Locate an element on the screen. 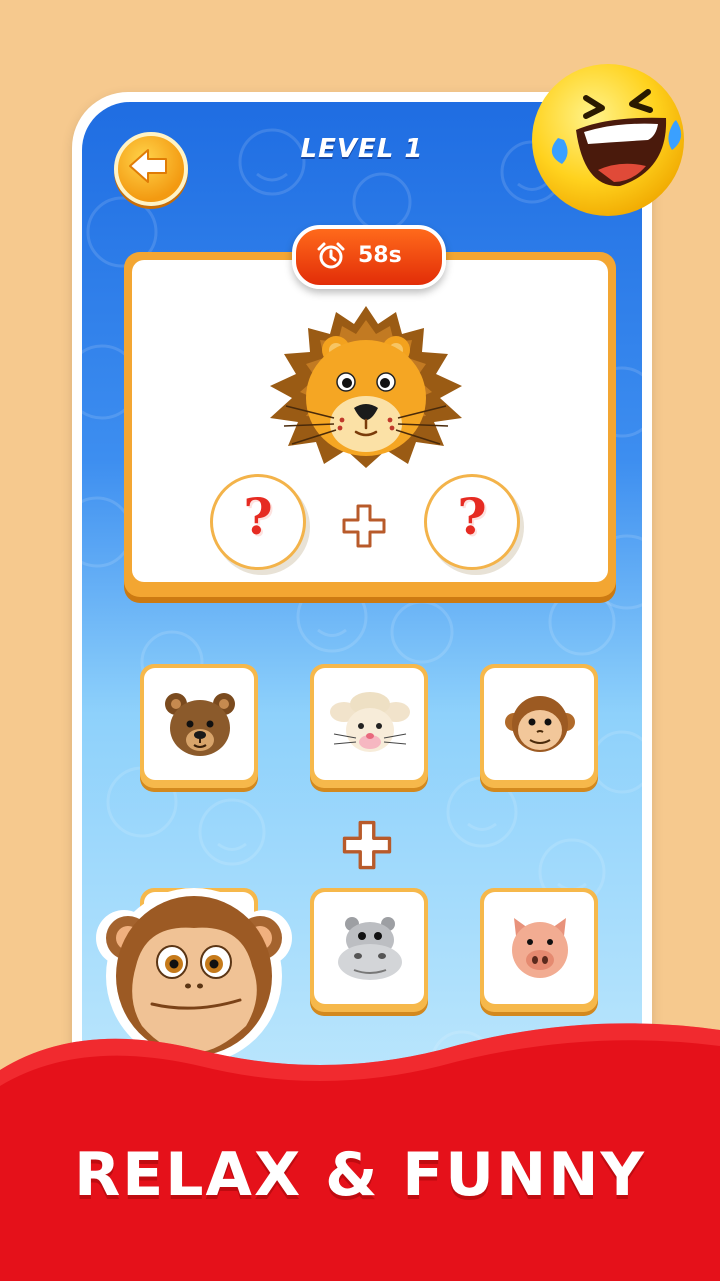 The image size is (720, 1281). question-mark-1: ? is located at coordinates (258, 516).